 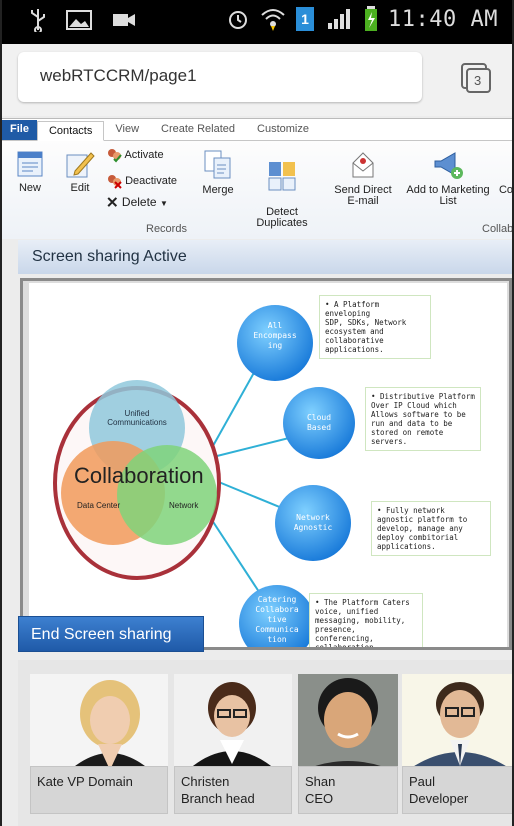 I want to click on detect-duplicates-button: Detect Duplicates, so click(x=282, y=189).